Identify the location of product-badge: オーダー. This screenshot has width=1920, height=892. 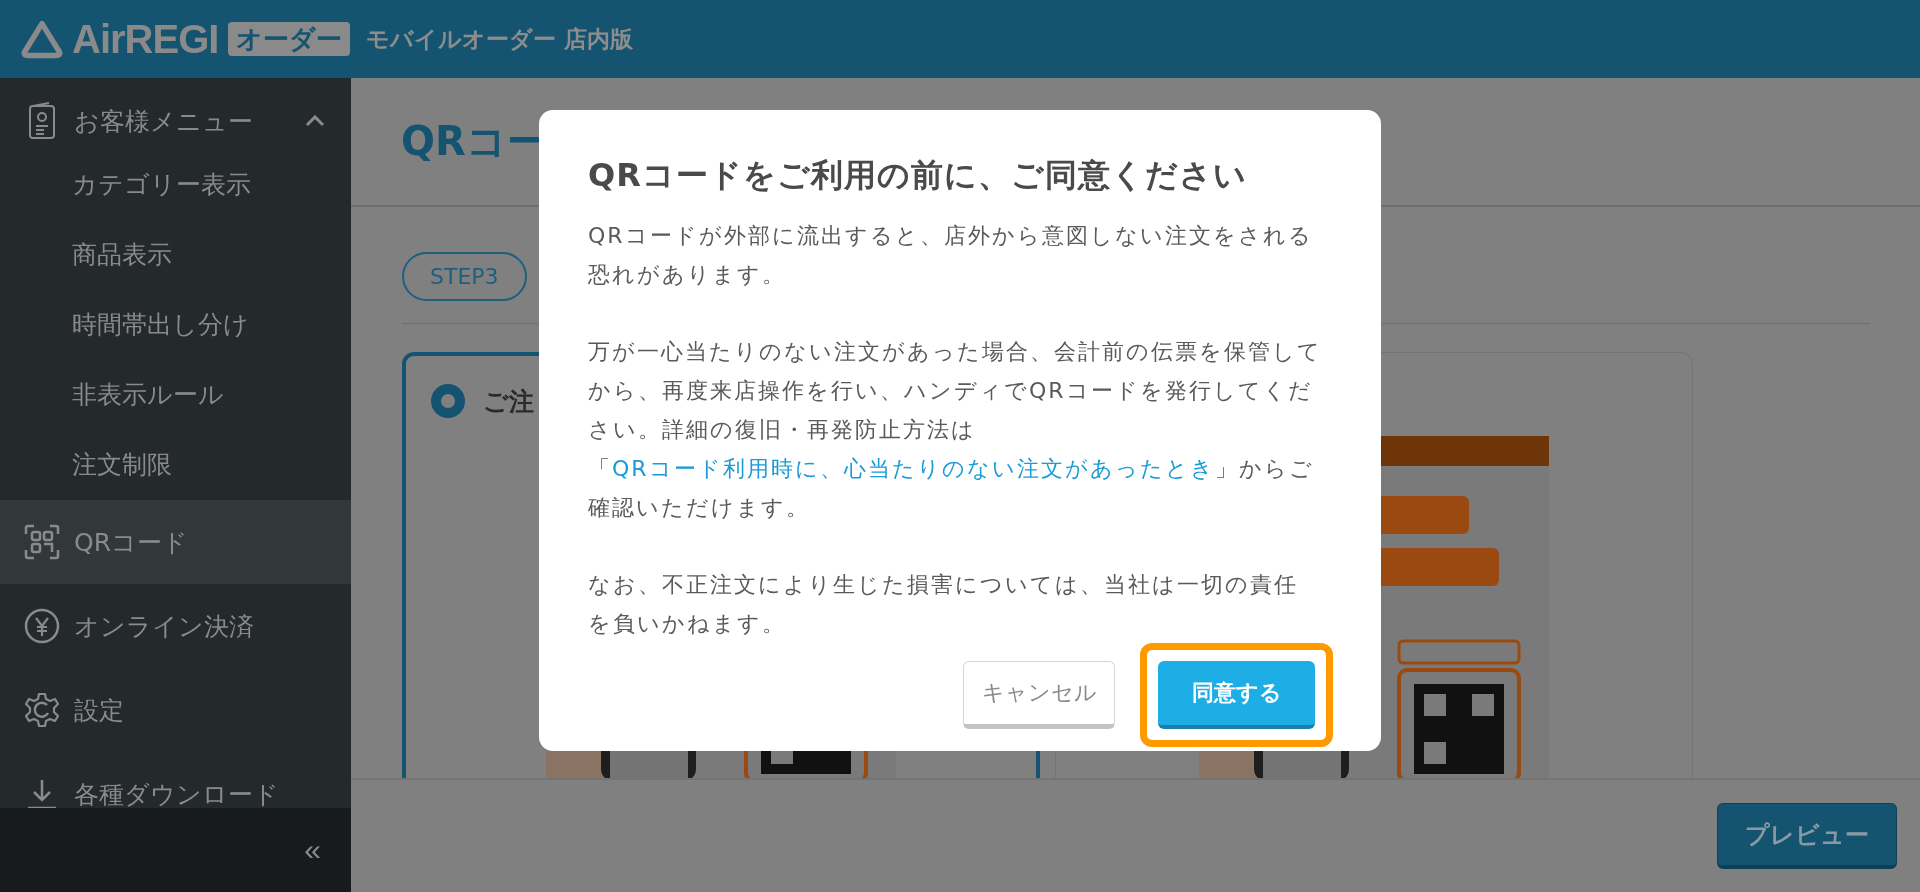
(289, 39).